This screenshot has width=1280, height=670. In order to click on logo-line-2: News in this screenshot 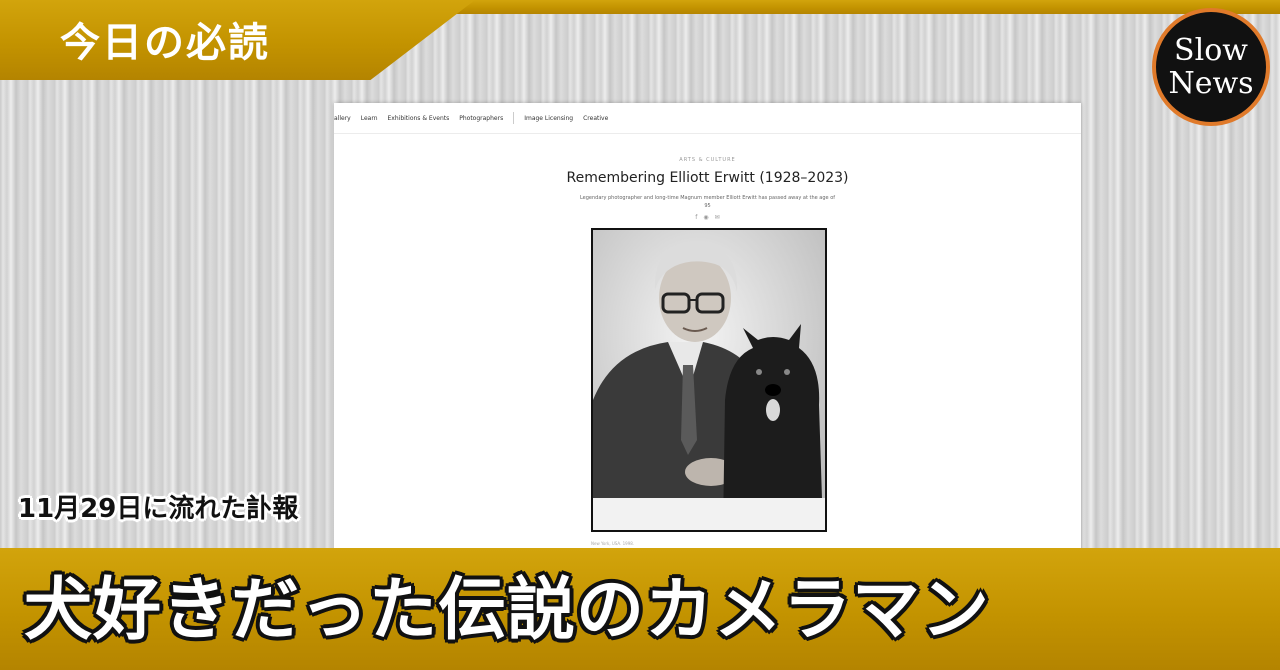, I will do `click(1211, 83)`.